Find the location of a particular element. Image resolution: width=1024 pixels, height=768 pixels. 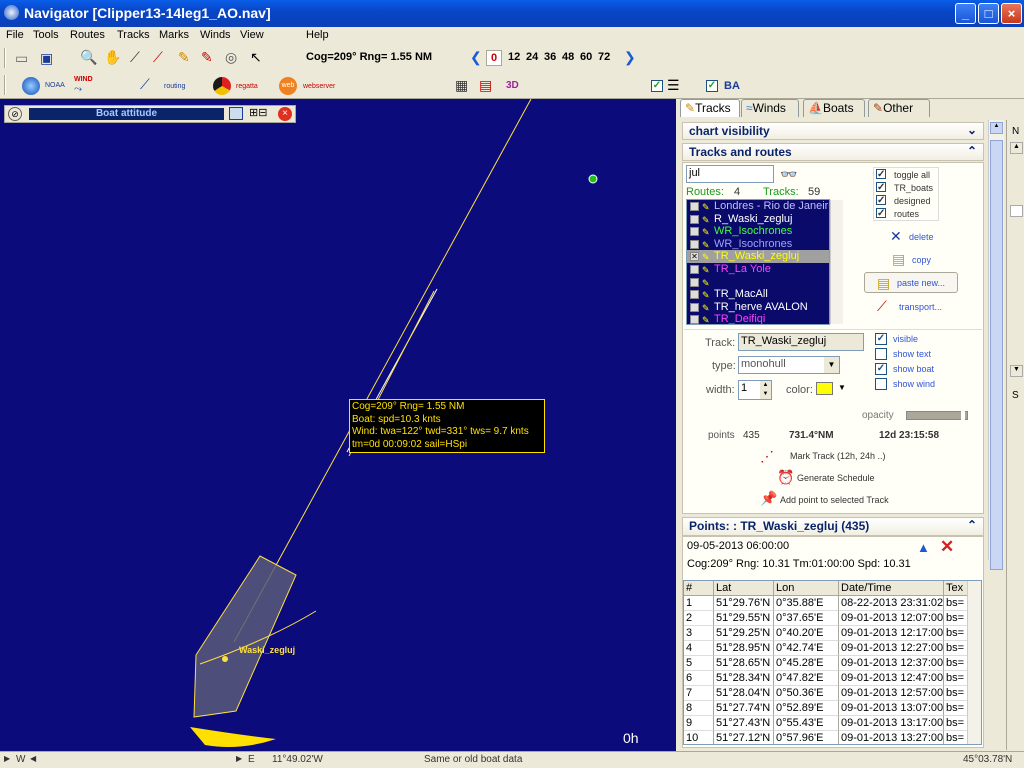

layers-checkbox: ✓ is located at coordinates (657, 86).